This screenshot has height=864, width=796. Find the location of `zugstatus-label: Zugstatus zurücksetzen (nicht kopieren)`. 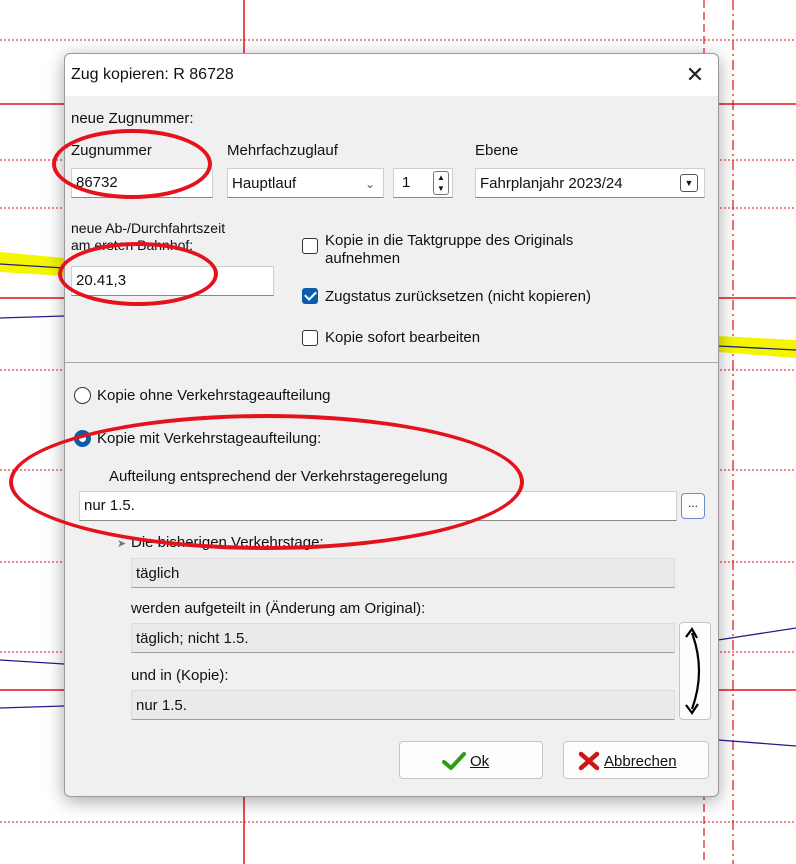

zugstatus-label: Zugstatus zurücksetzen (nicht kopieren) is located at coordinates (458, 296).